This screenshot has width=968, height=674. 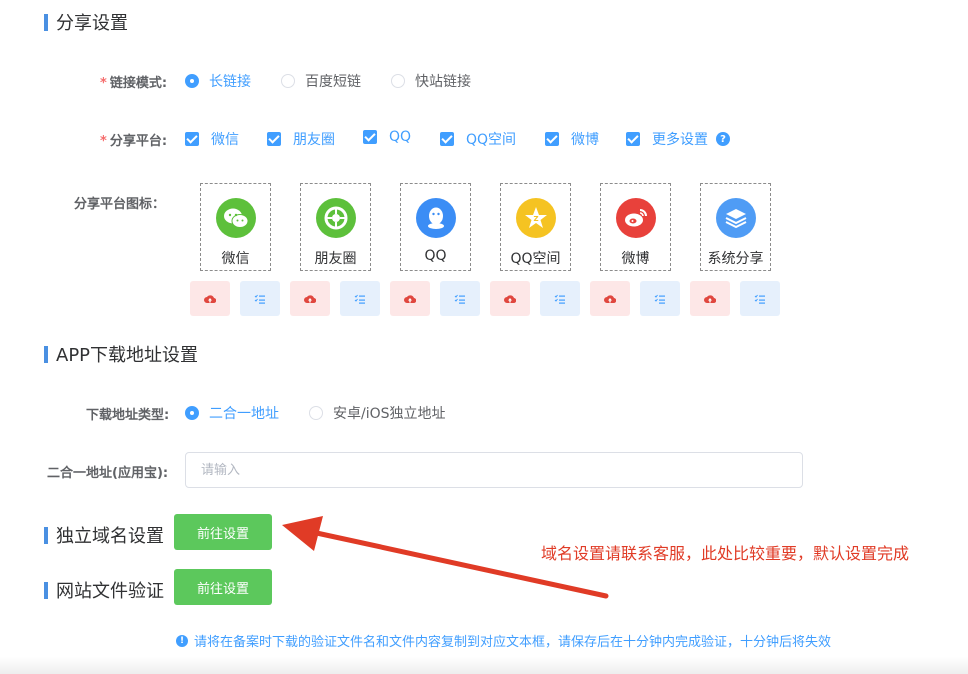 What do you see at coordinates (182, 640) in the screenshot?
I see `info-icon: !` at bounding box center [182, 640].